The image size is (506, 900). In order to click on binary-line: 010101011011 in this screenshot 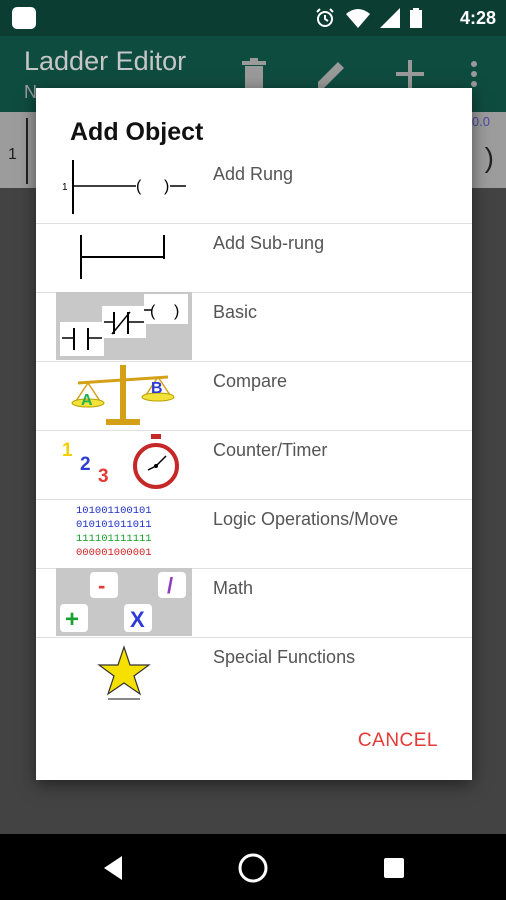, I will do `click(114, 525)`.